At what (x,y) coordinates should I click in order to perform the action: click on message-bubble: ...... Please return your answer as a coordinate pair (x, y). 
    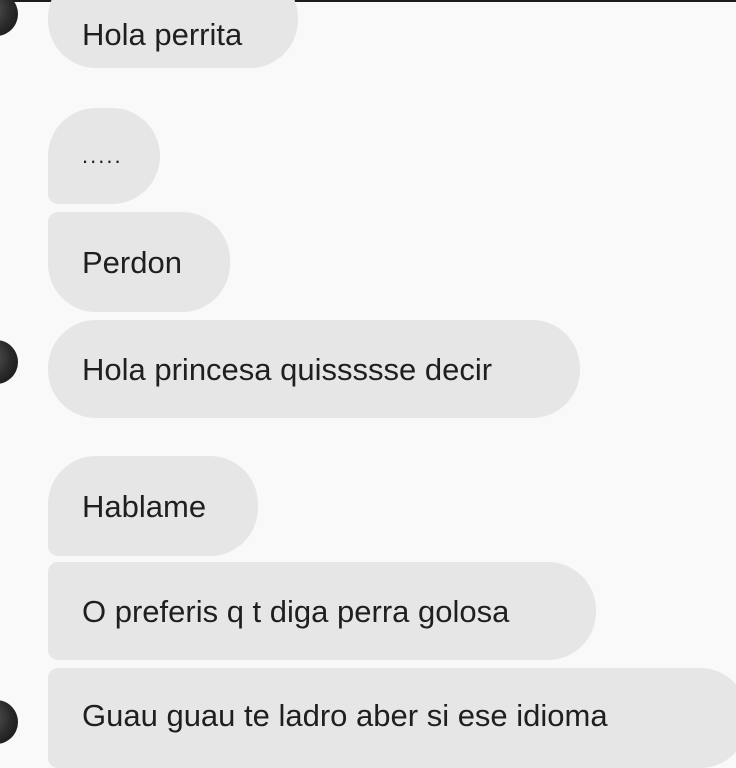
    Looking at the image, I should click on (104, 156).